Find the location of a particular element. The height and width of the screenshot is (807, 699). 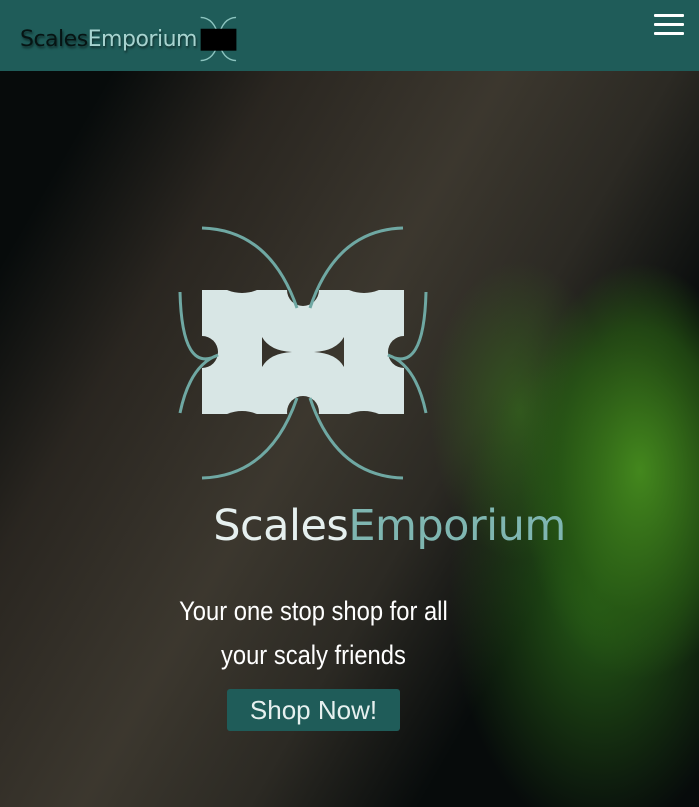

hero-title: ScalesEmporium is located at coordinates (349, 526).